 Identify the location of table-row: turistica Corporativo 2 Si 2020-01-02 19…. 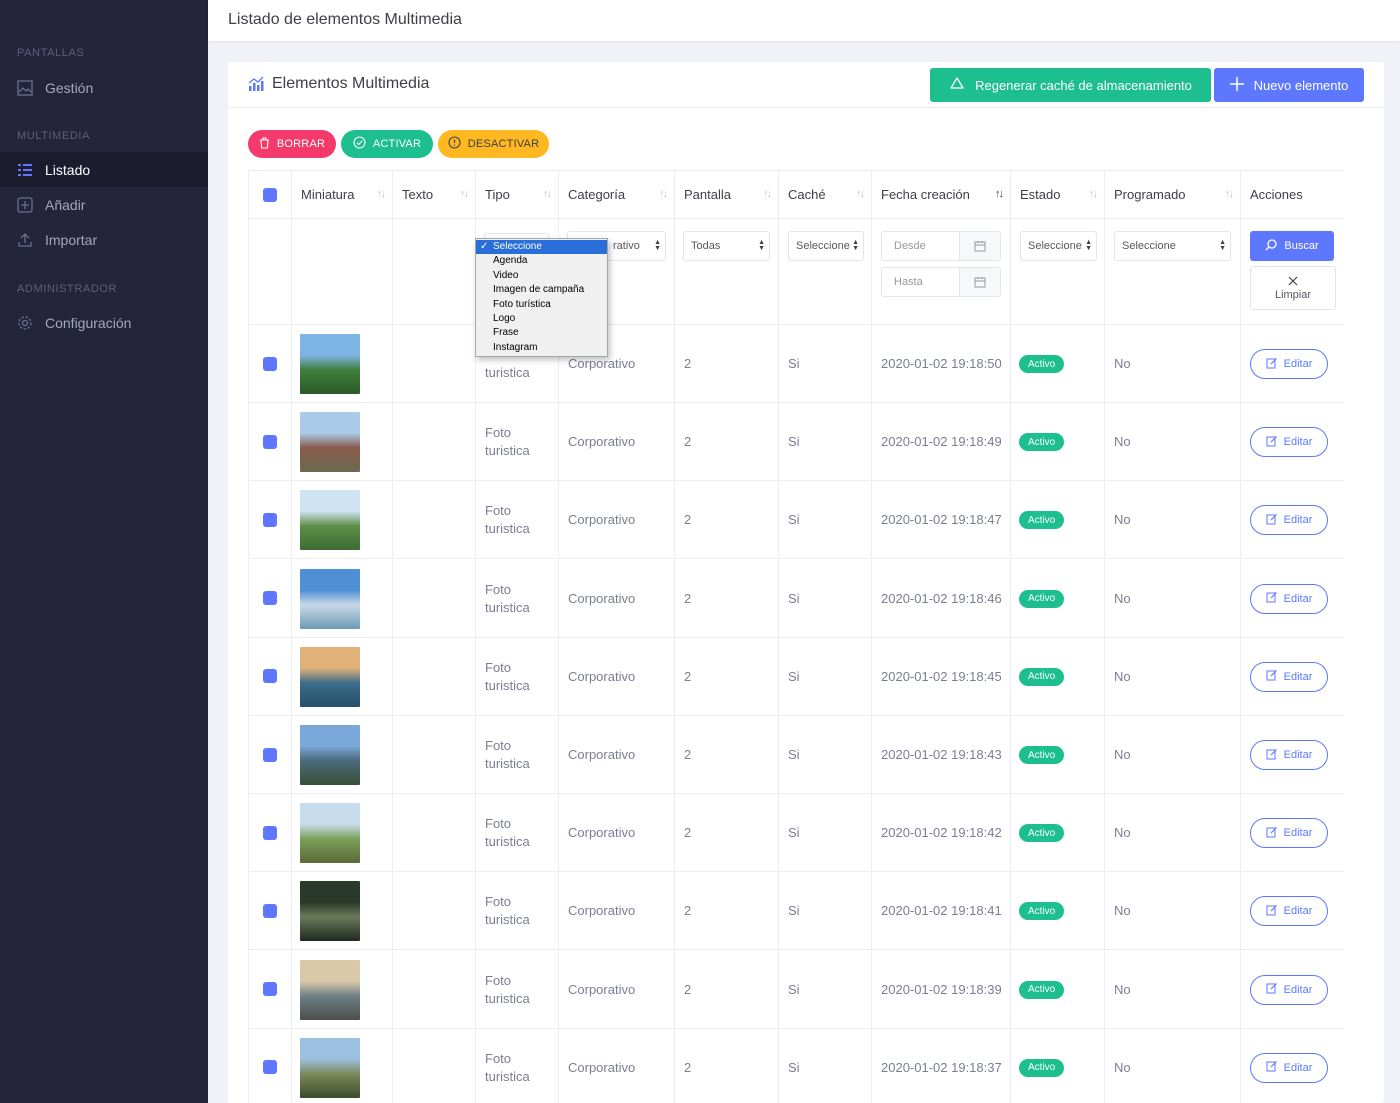
(796, 364).